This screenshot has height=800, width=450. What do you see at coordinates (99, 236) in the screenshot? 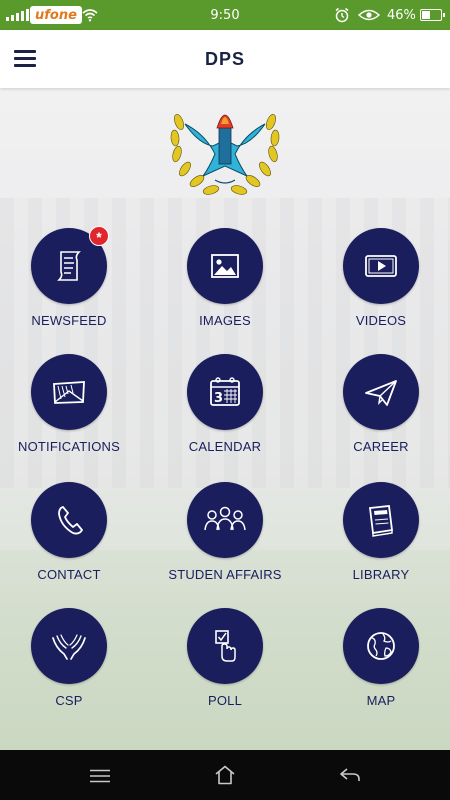
I see `newsfeed-badge: *` at bounding box center [99, 236].